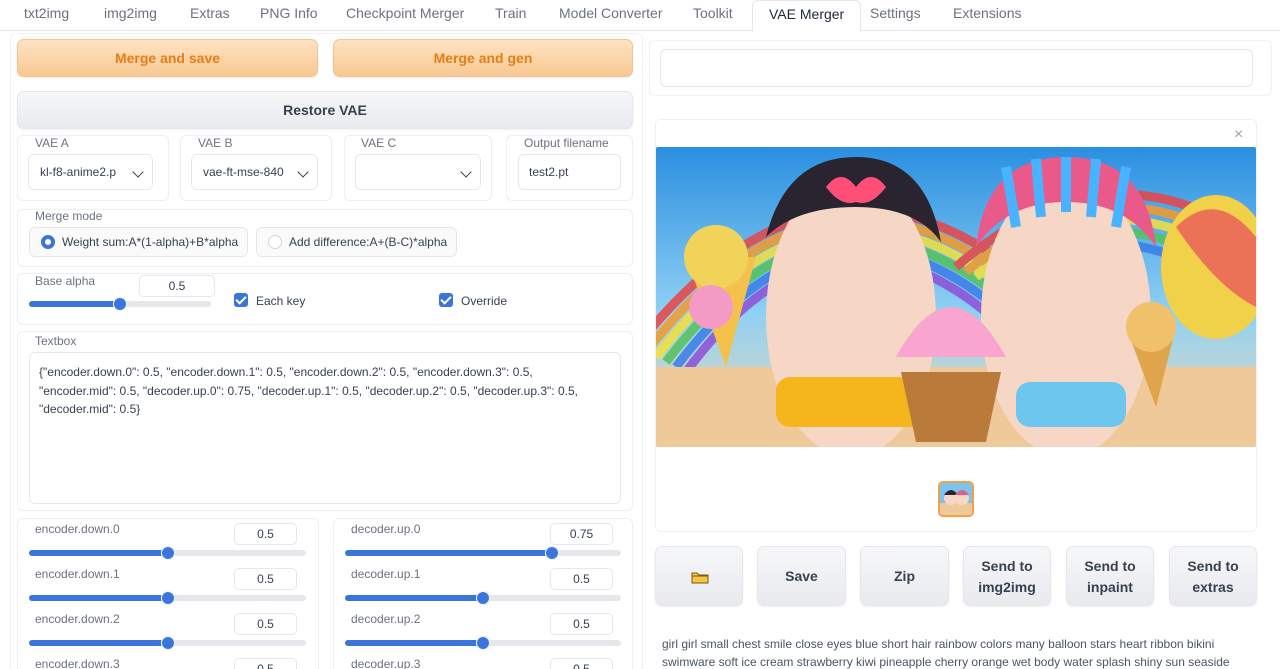  Describe the element at coordinates (801, 576) in the screenshot. I see `save-button: Save` at that location.